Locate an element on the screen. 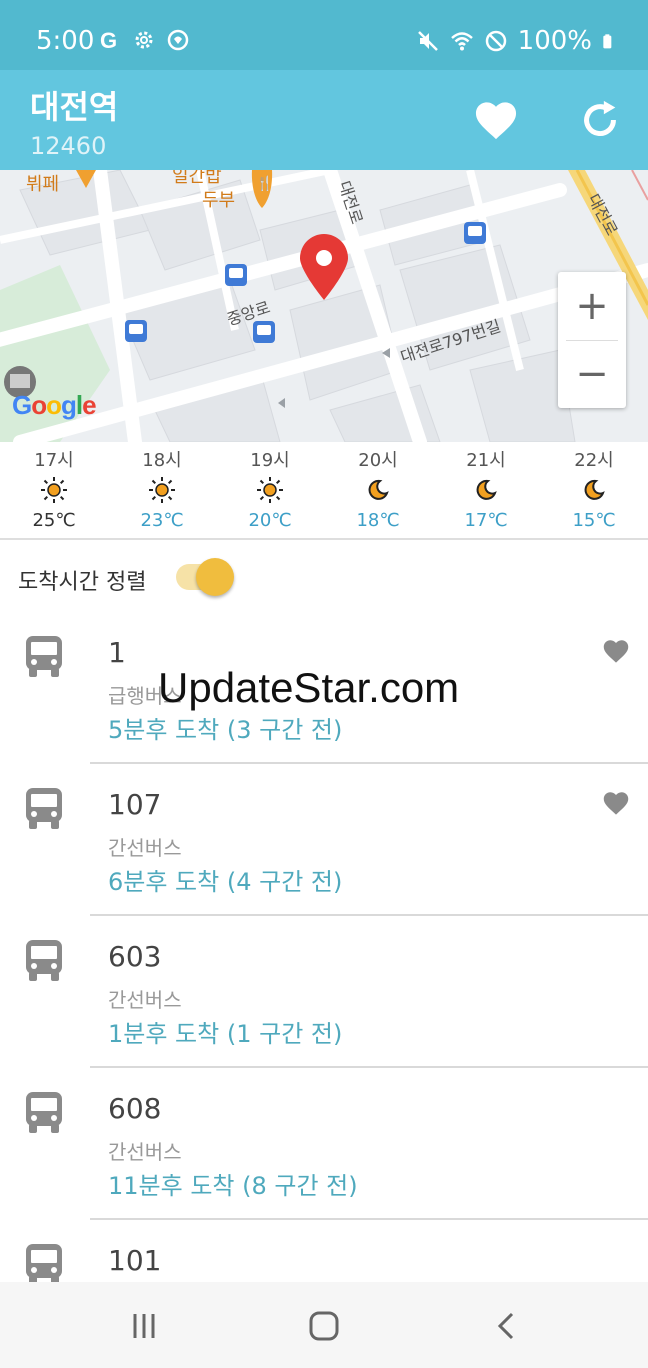 This screenshot has width=648, height=1368. bus-number: 1 is located at coordinates (117, 652).